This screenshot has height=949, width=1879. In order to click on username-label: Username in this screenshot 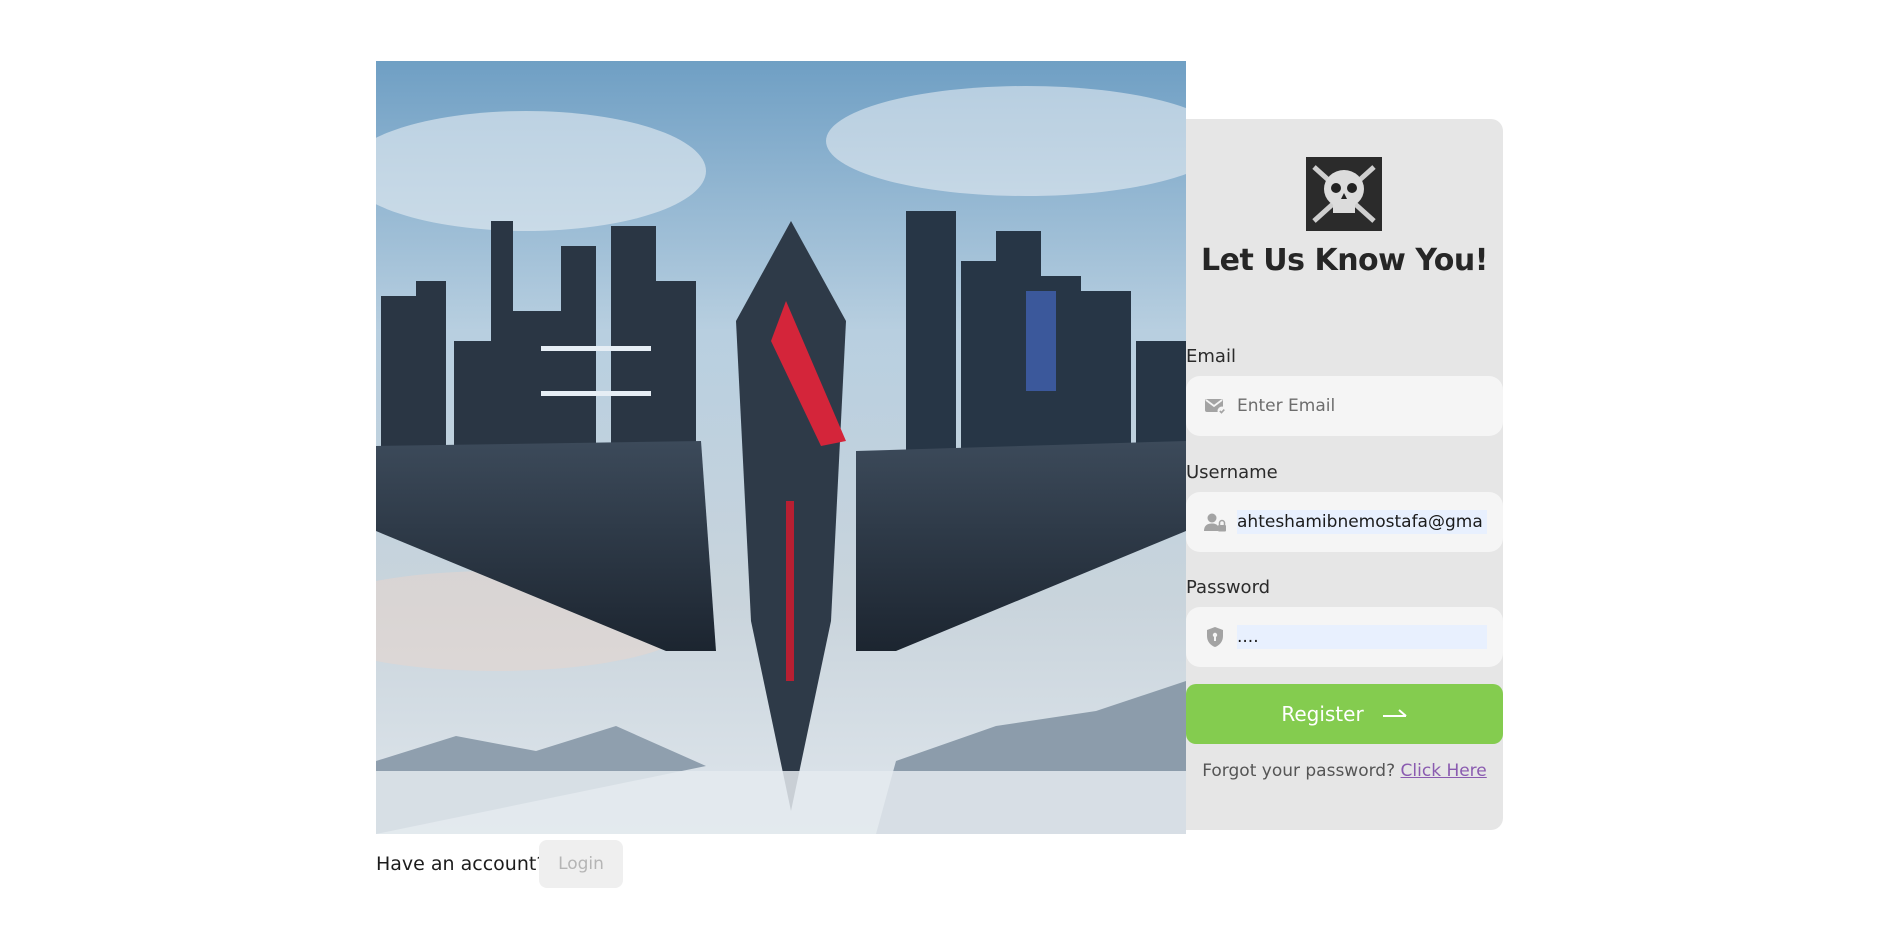, I will do `click(1232, 472)`.